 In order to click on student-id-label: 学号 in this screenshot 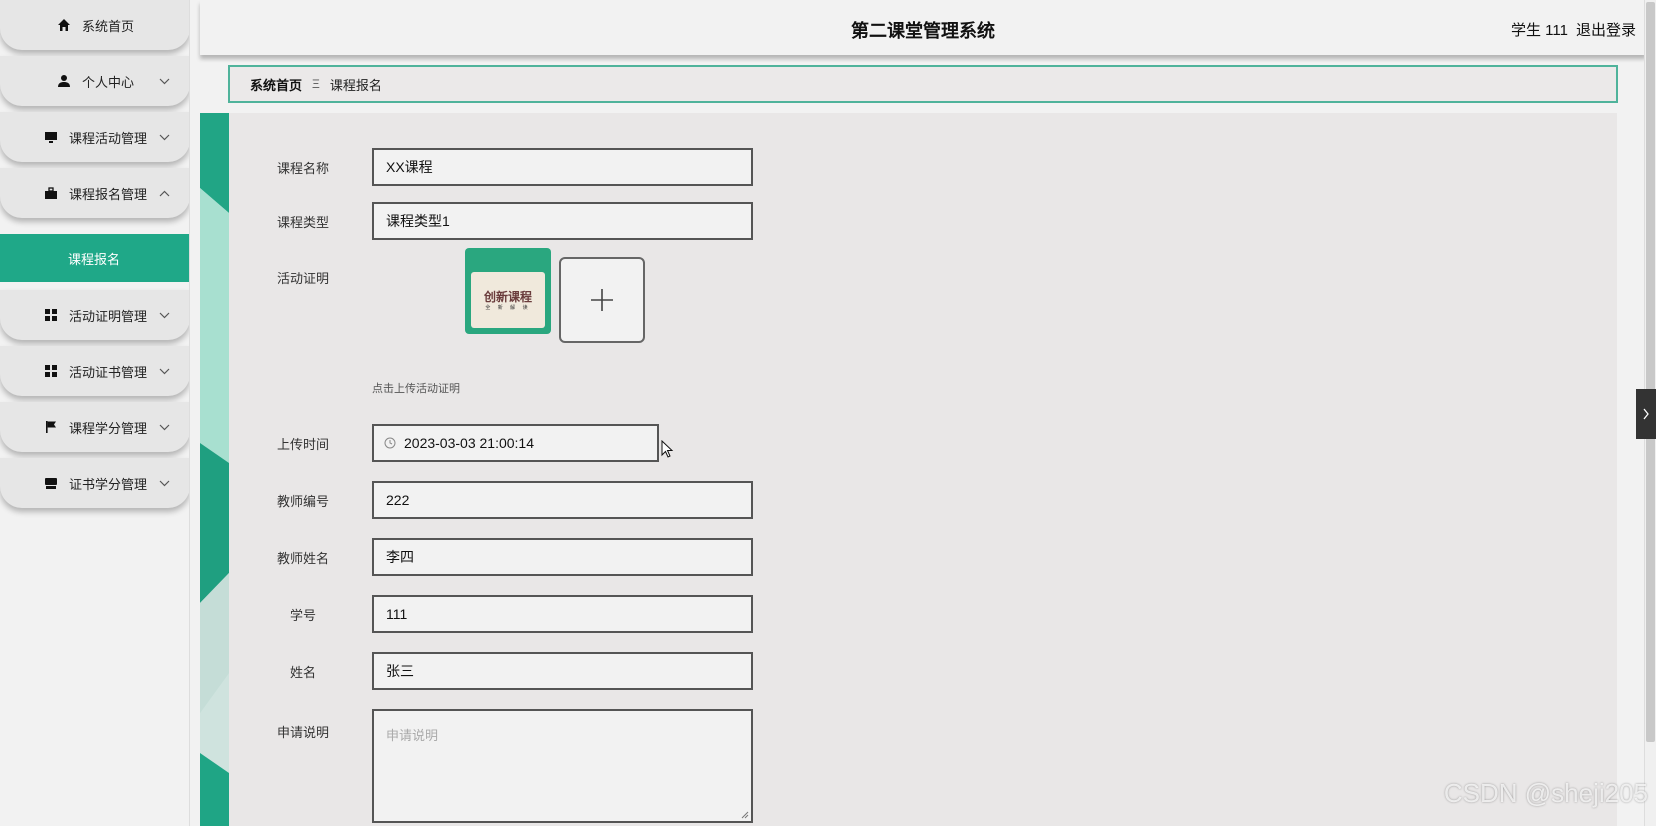, I will do `click(302, 615)`.